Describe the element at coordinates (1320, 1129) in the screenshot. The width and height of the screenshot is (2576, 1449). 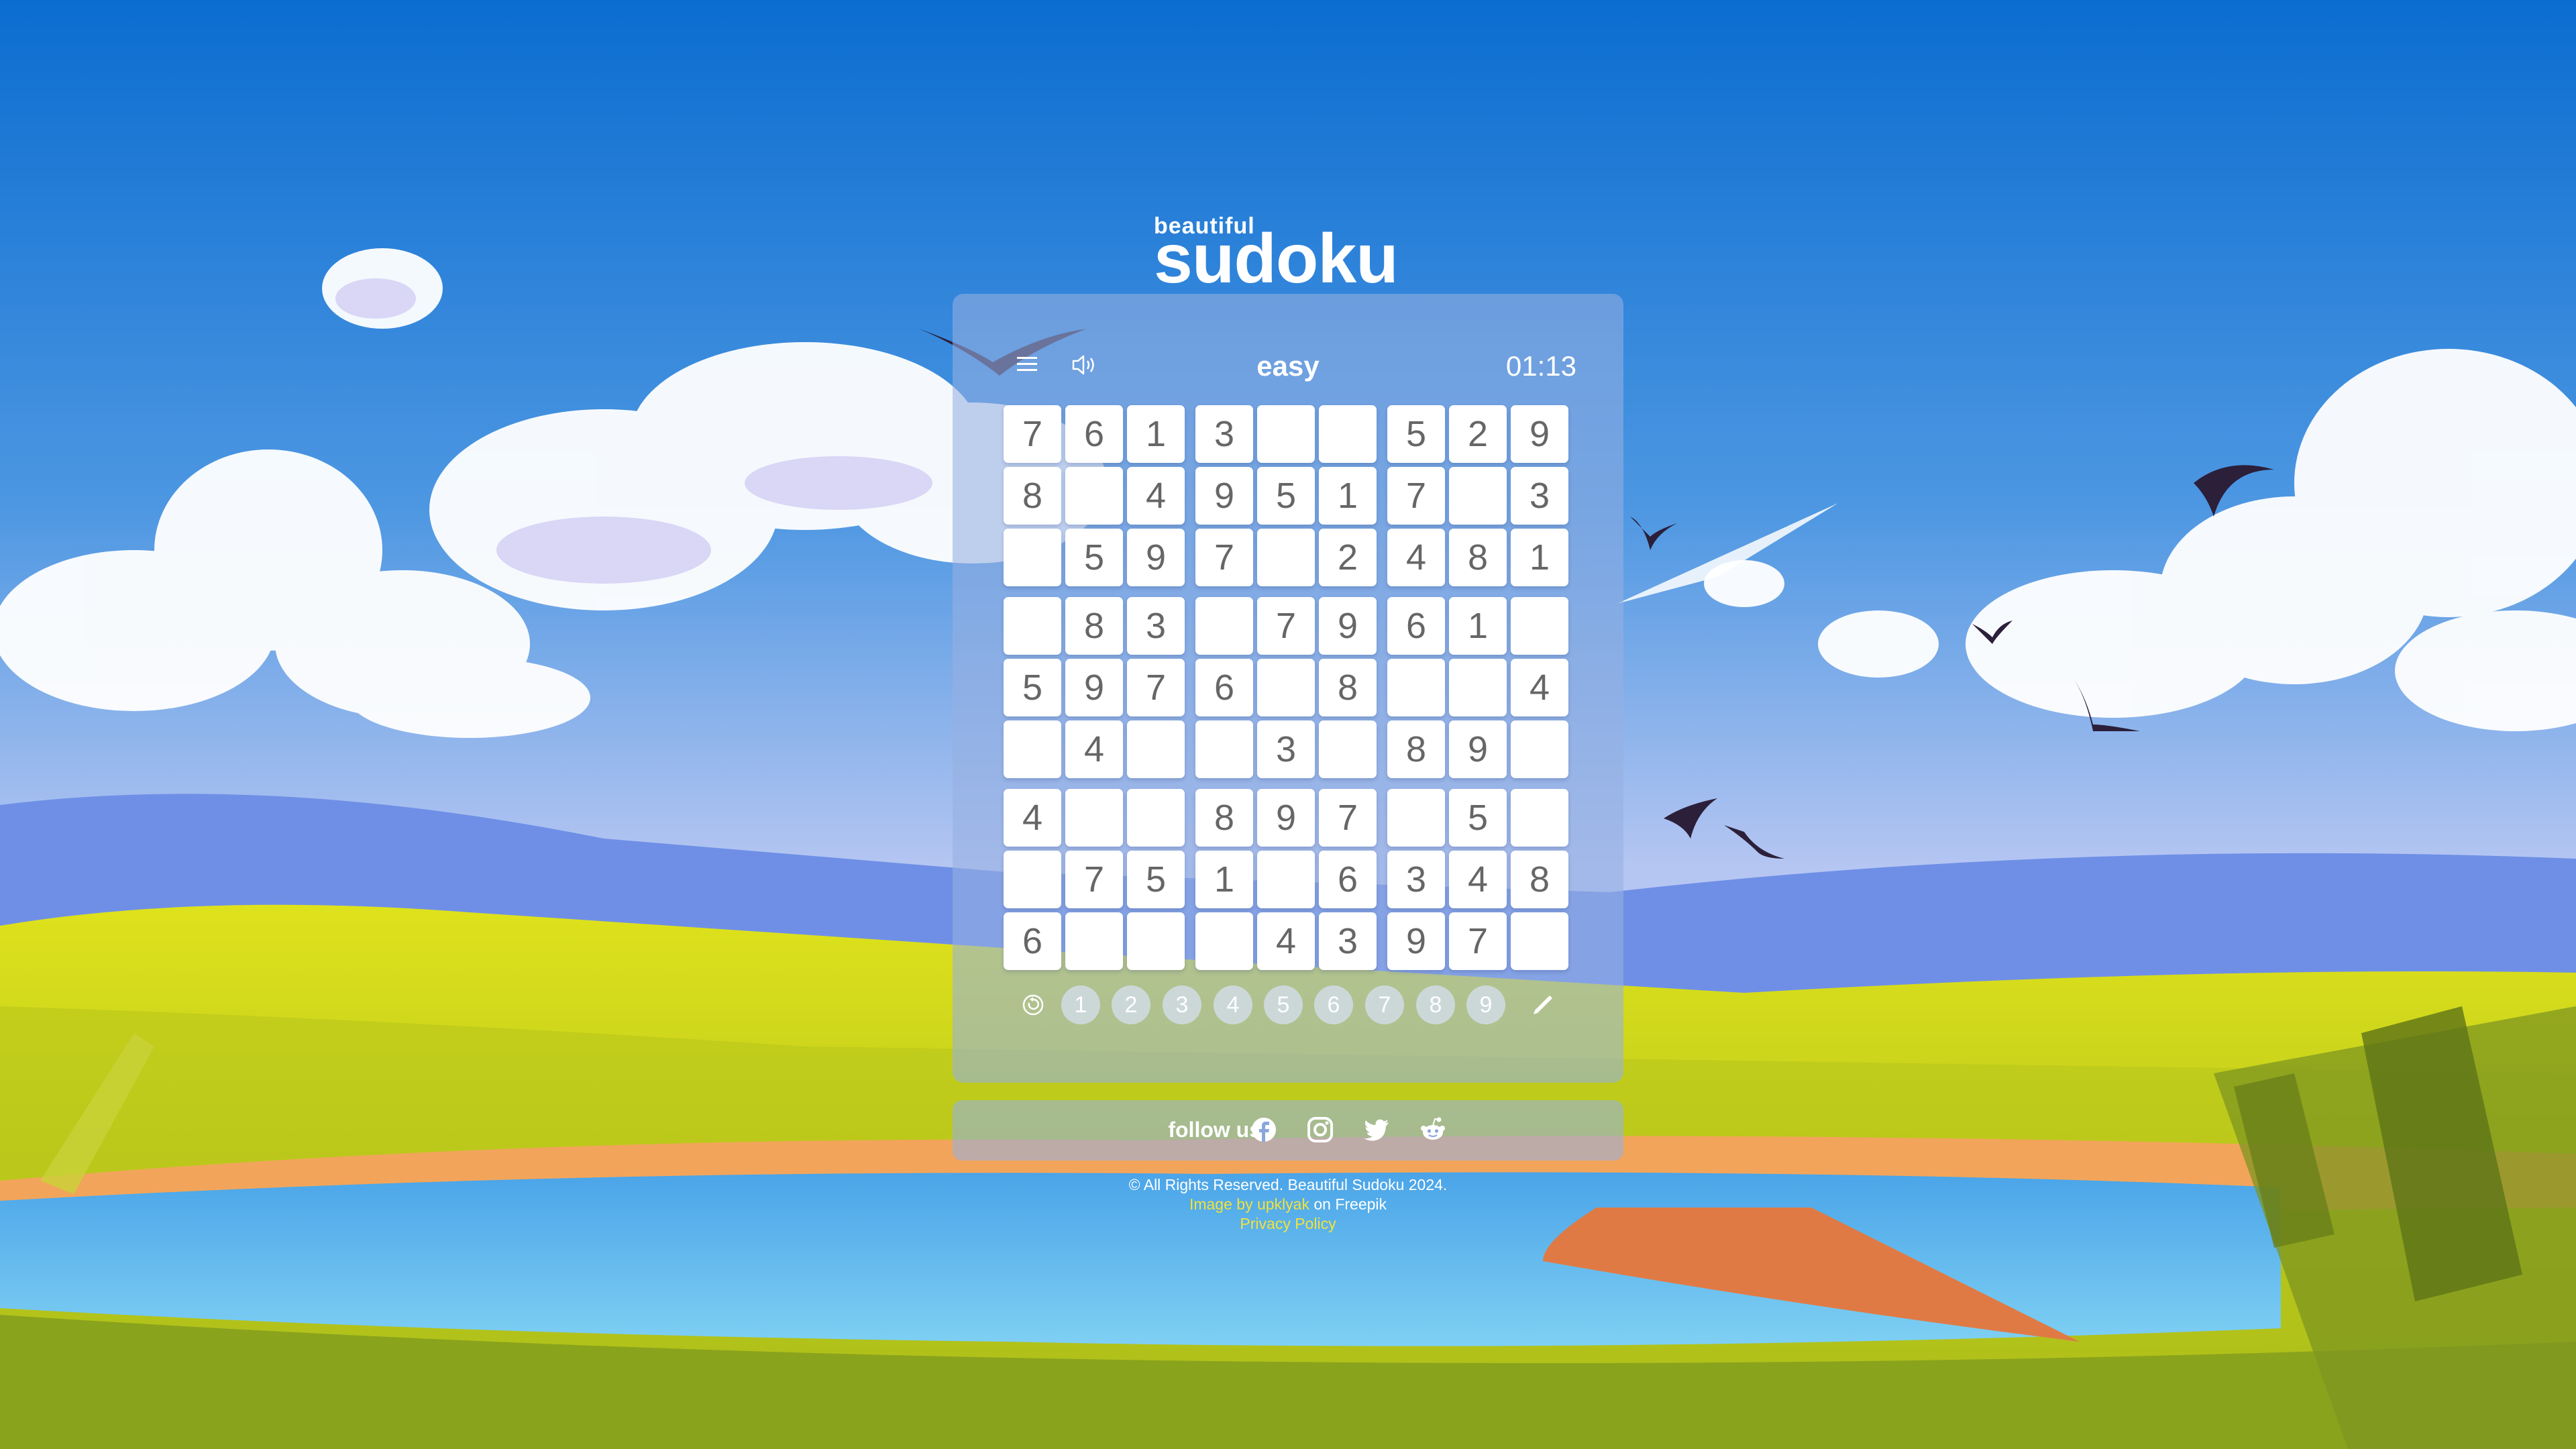
I see `instagram-icon` at that location.